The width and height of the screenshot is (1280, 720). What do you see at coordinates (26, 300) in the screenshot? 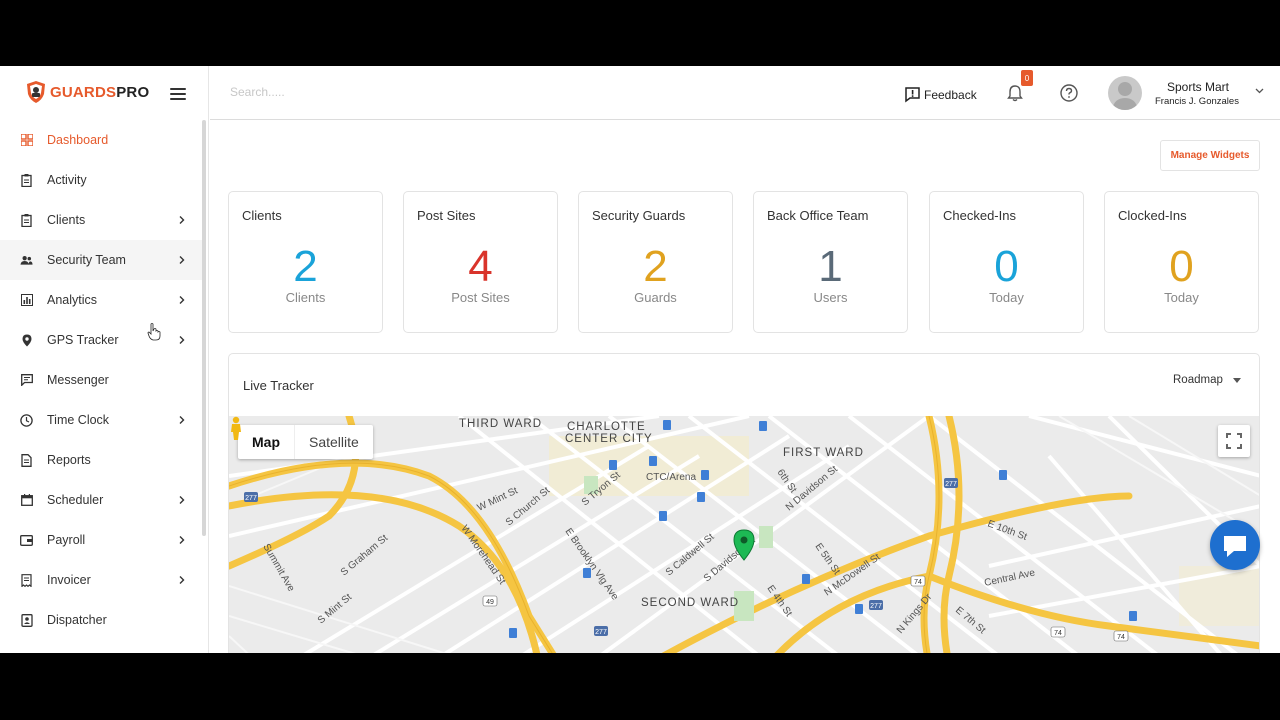
I see `bar-chart-icon` at bounding box center [26, 300].